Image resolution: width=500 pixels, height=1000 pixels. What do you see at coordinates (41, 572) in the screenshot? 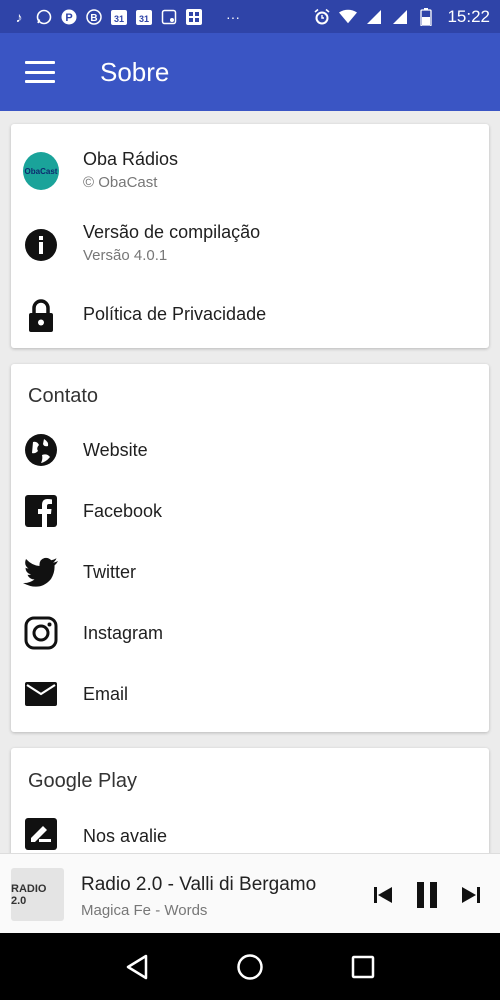
I see `twitter-icon` at bounding box center [41, 572].